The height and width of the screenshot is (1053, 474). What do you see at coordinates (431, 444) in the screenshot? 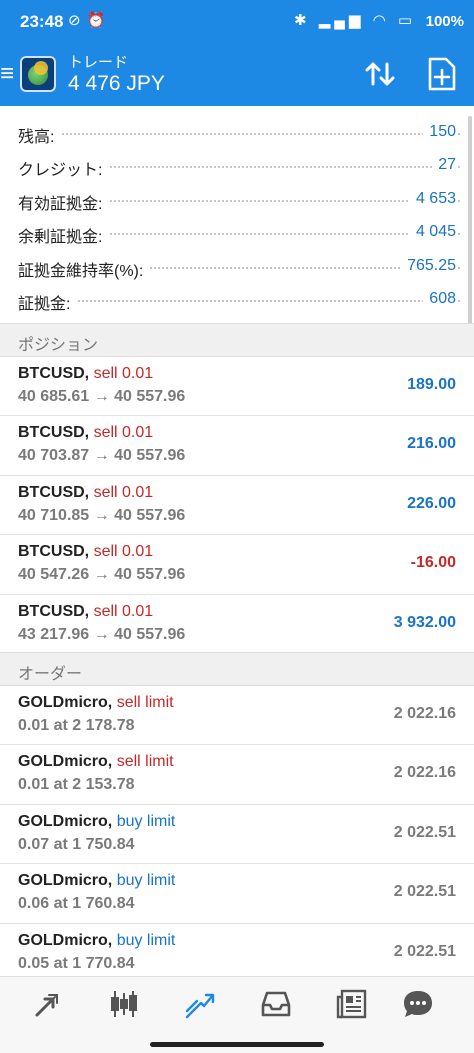
I see `position-profit: 216.00` at bounding box center [431, 444].